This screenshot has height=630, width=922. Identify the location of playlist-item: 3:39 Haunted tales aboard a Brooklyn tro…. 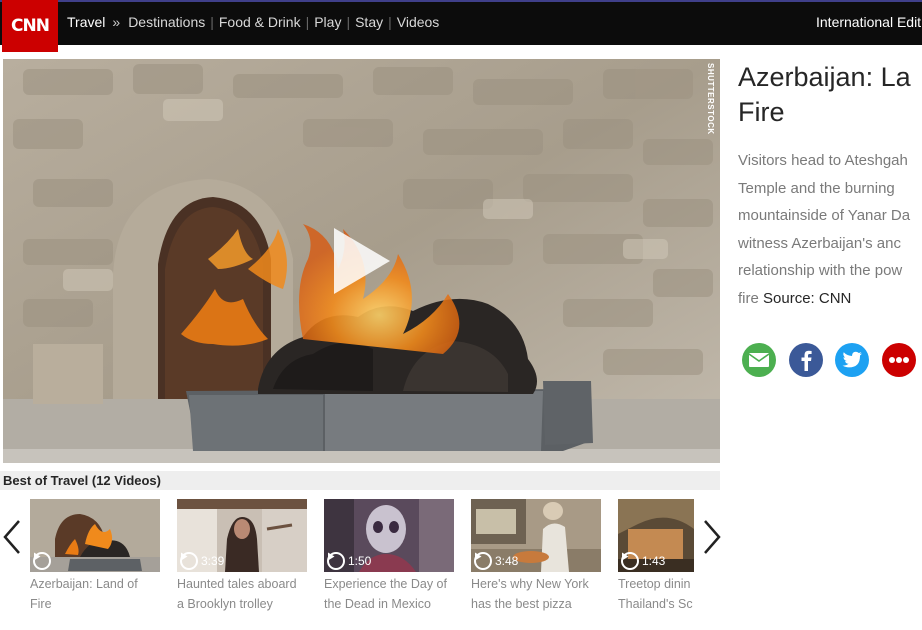
(242, 556).